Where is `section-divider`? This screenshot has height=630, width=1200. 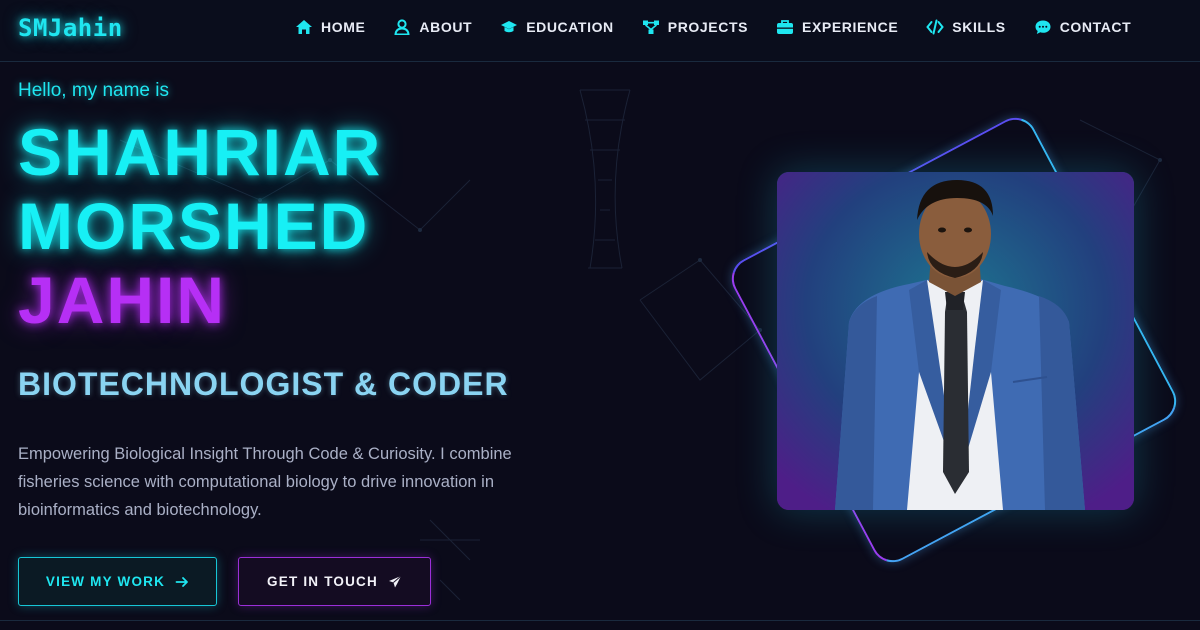 section-divider is located at coordinates (600, 620).